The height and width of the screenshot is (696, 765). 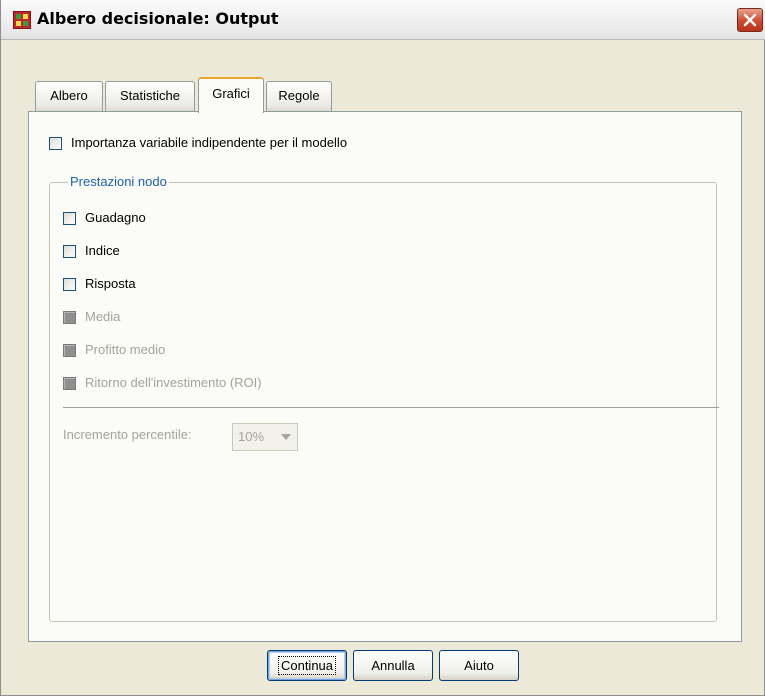 I want to click on help-button-label: Aiuto, so click(x=479, y=665).